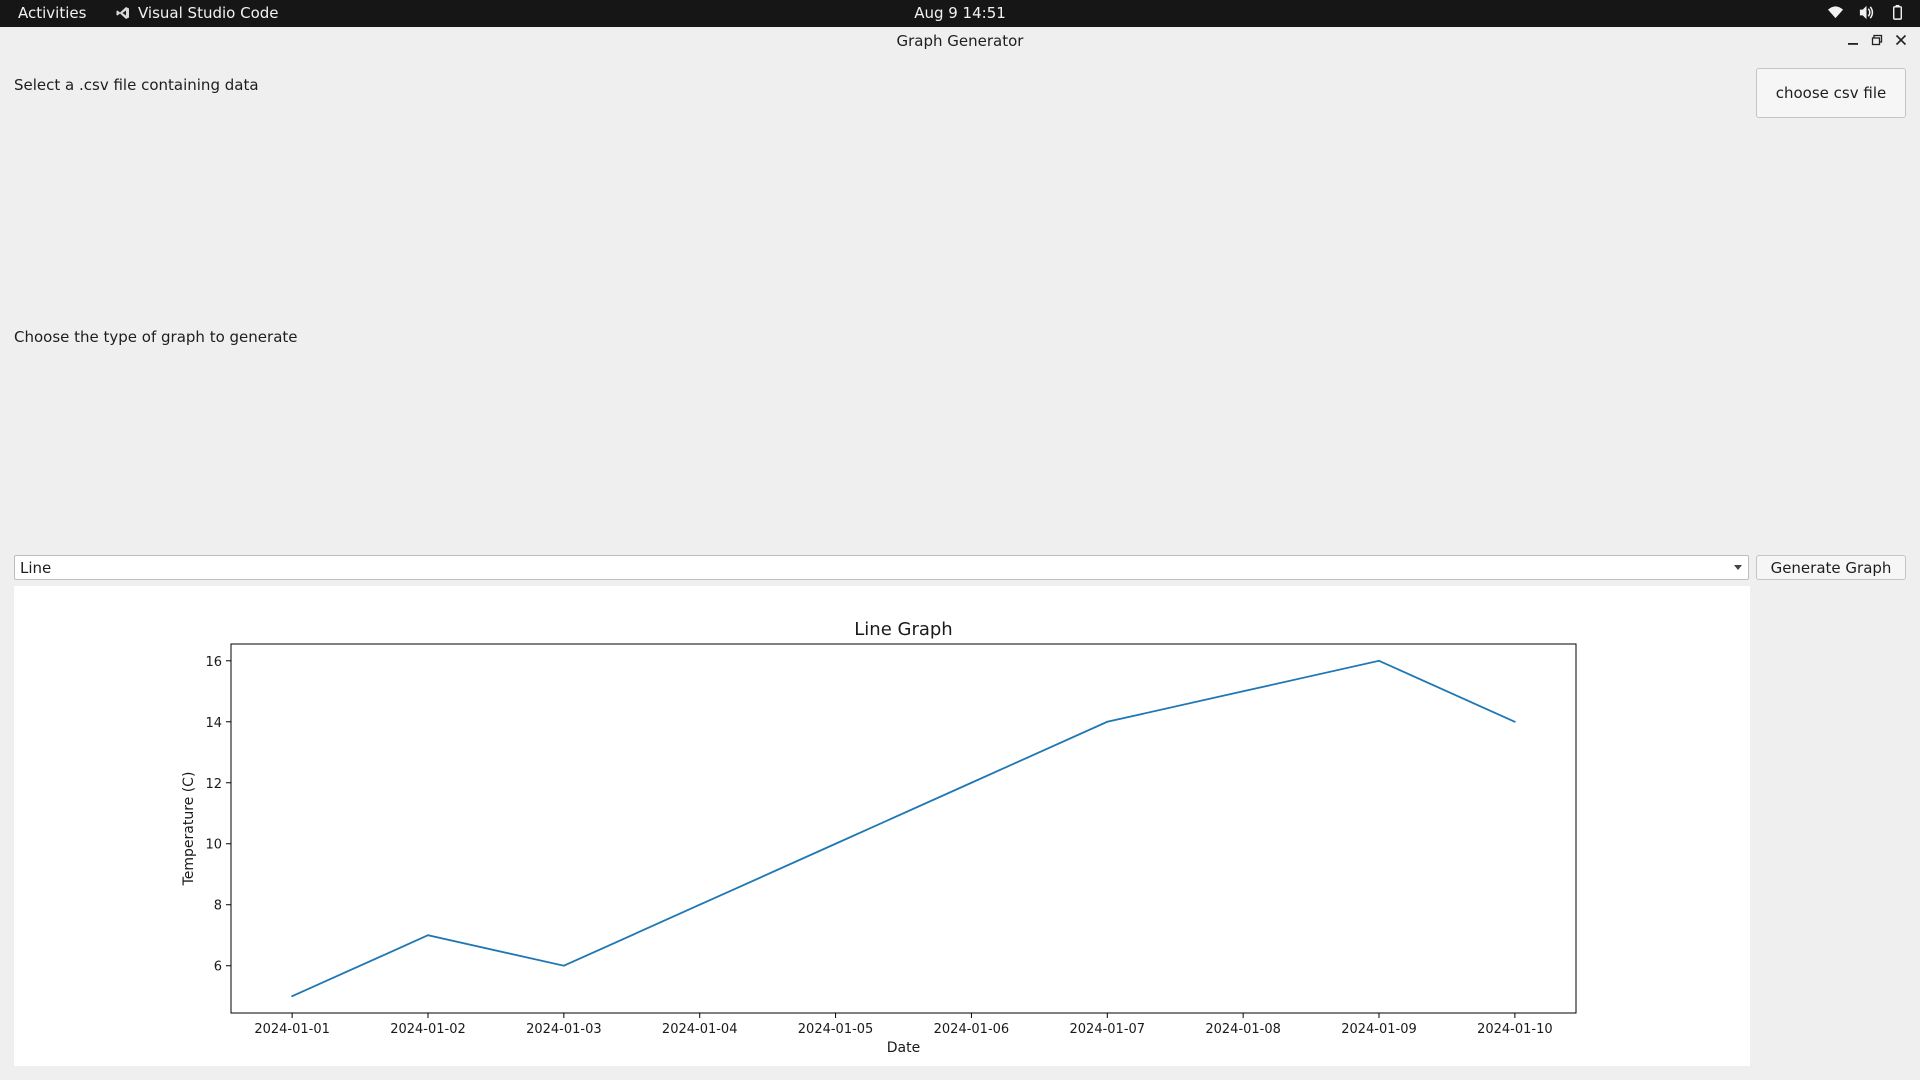 The height and width of the screenshot is (1080, 1920). What do you see at coordinates (903, 629) in the screenshot?
I see `chart-title: Line Graph` at bounding box center [903, 629].